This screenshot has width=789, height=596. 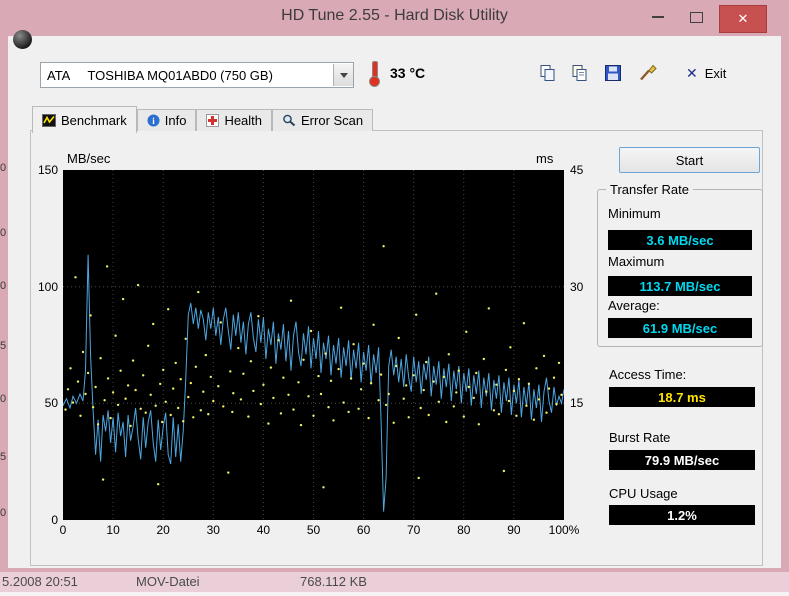 I want to click on y-left-tick: 100, so click(x=47, y=286).